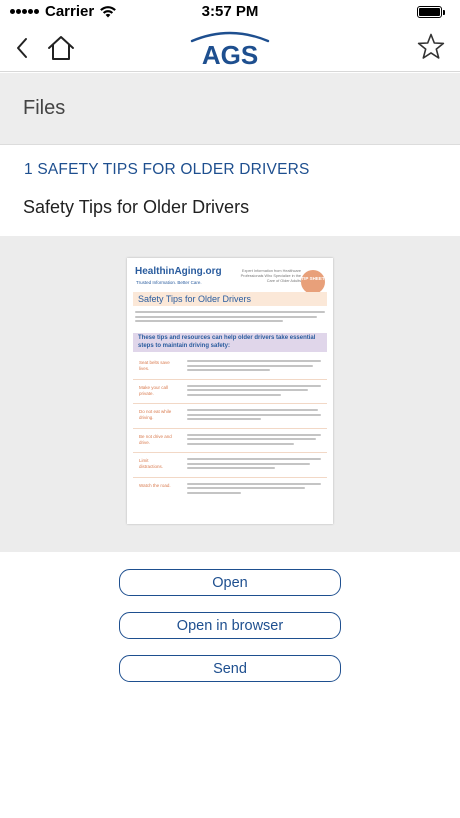 The height and width of the screenshot is (818, 460). Describe the element at coordinates (230, 668) in the screenshot. I see `send-button: Send` at that location.